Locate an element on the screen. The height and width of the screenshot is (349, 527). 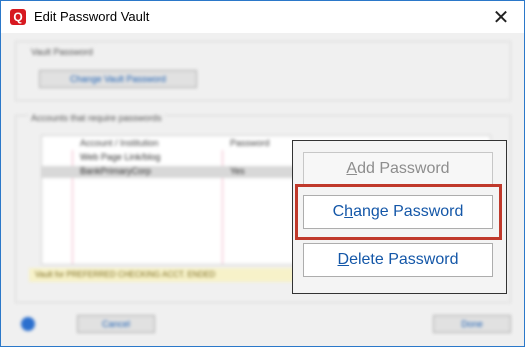
add-password-accelerator: A is located at coordinates (352, 168).